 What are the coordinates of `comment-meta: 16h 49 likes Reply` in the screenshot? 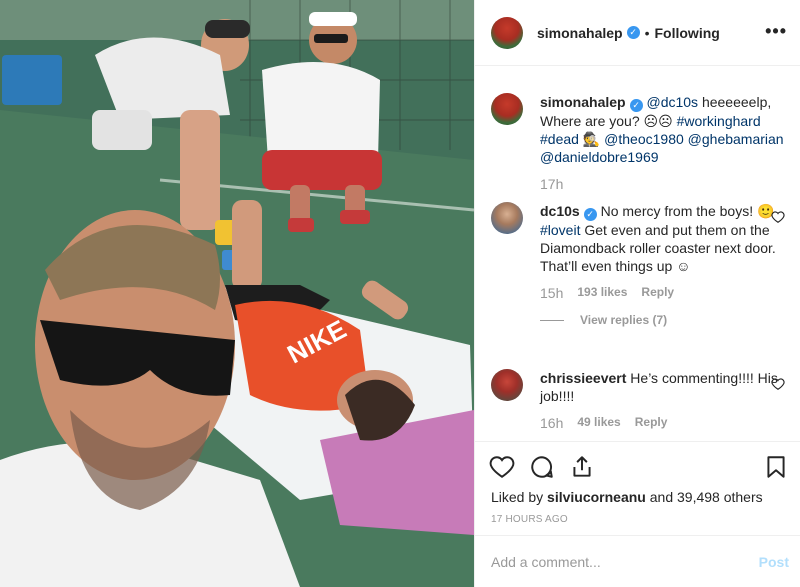 It's located at (662, 423).